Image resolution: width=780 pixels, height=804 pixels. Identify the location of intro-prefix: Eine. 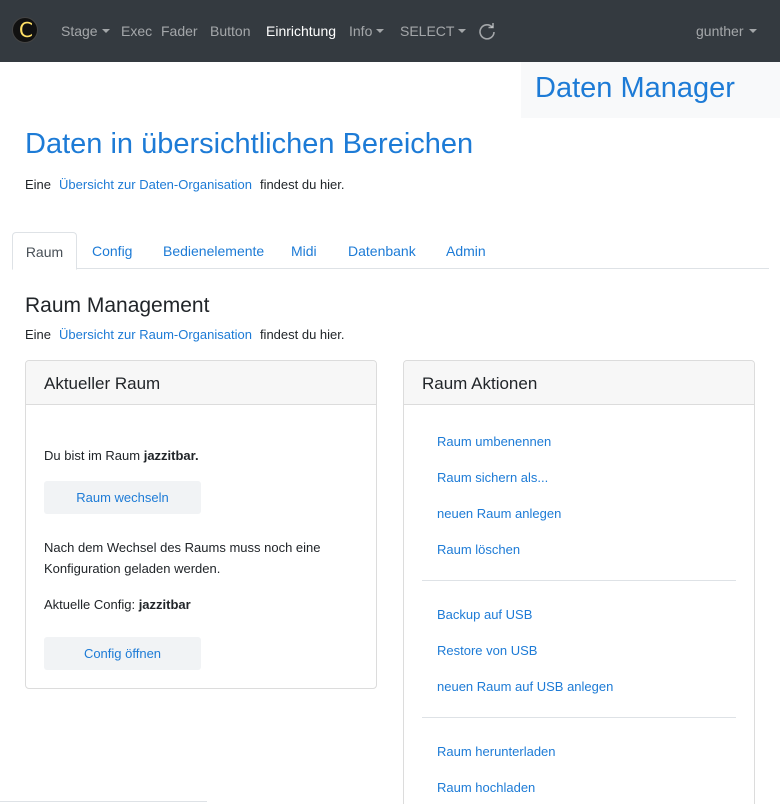
(38, 184).